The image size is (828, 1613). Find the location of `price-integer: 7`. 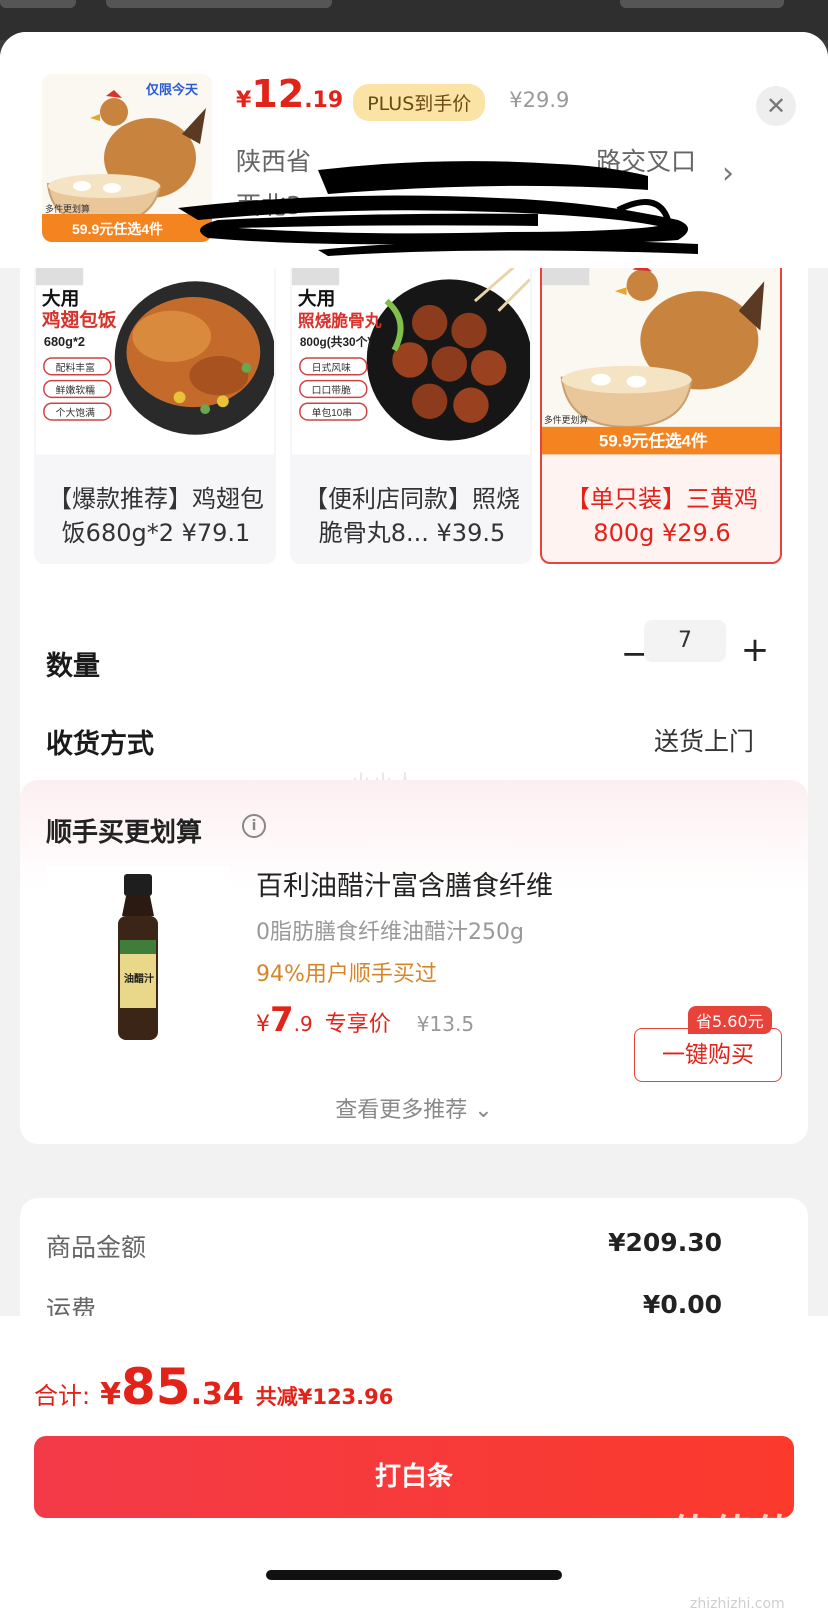

price-integer: 7 is located at coordinates (282, 1020).